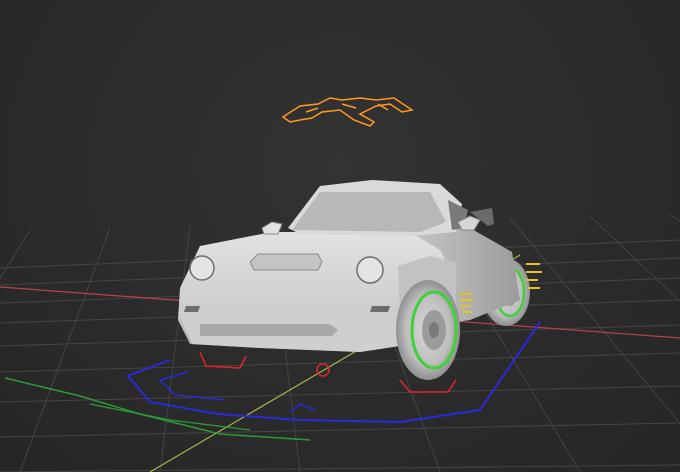 This screenshot has height=472, width=680. I want to click on rig-red-right, so click(428, 386).